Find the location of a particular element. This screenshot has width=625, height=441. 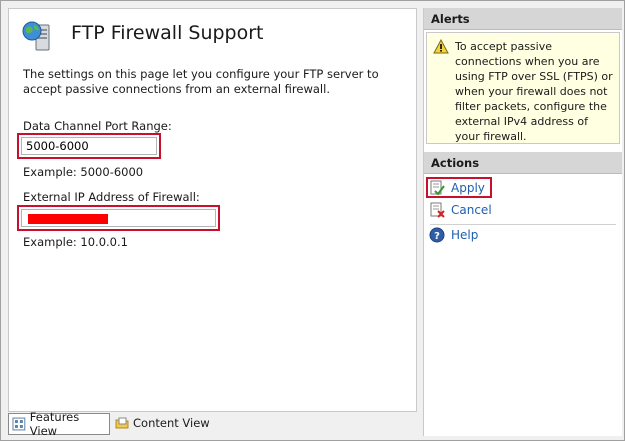

warning-icon is located at coordinates (441, 46).